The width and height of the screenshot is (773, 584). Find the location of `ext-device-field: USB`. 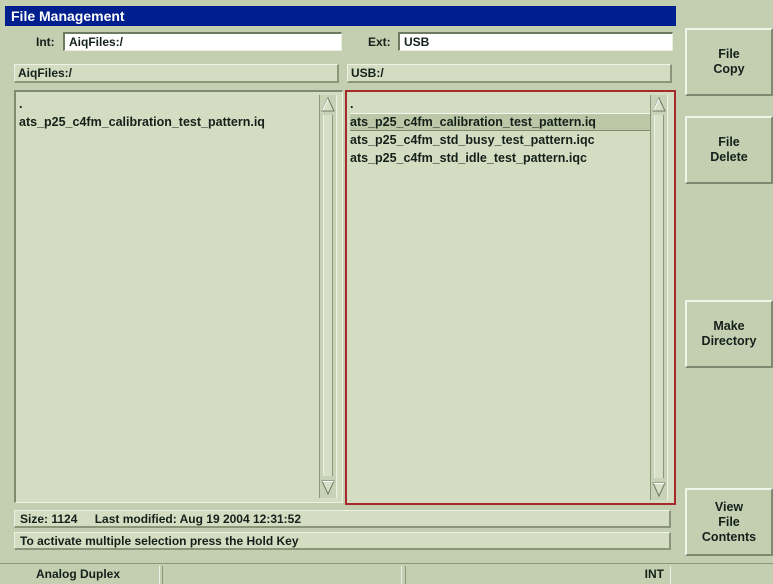

ext-device-field: USB is located at coordinates (535, 41).